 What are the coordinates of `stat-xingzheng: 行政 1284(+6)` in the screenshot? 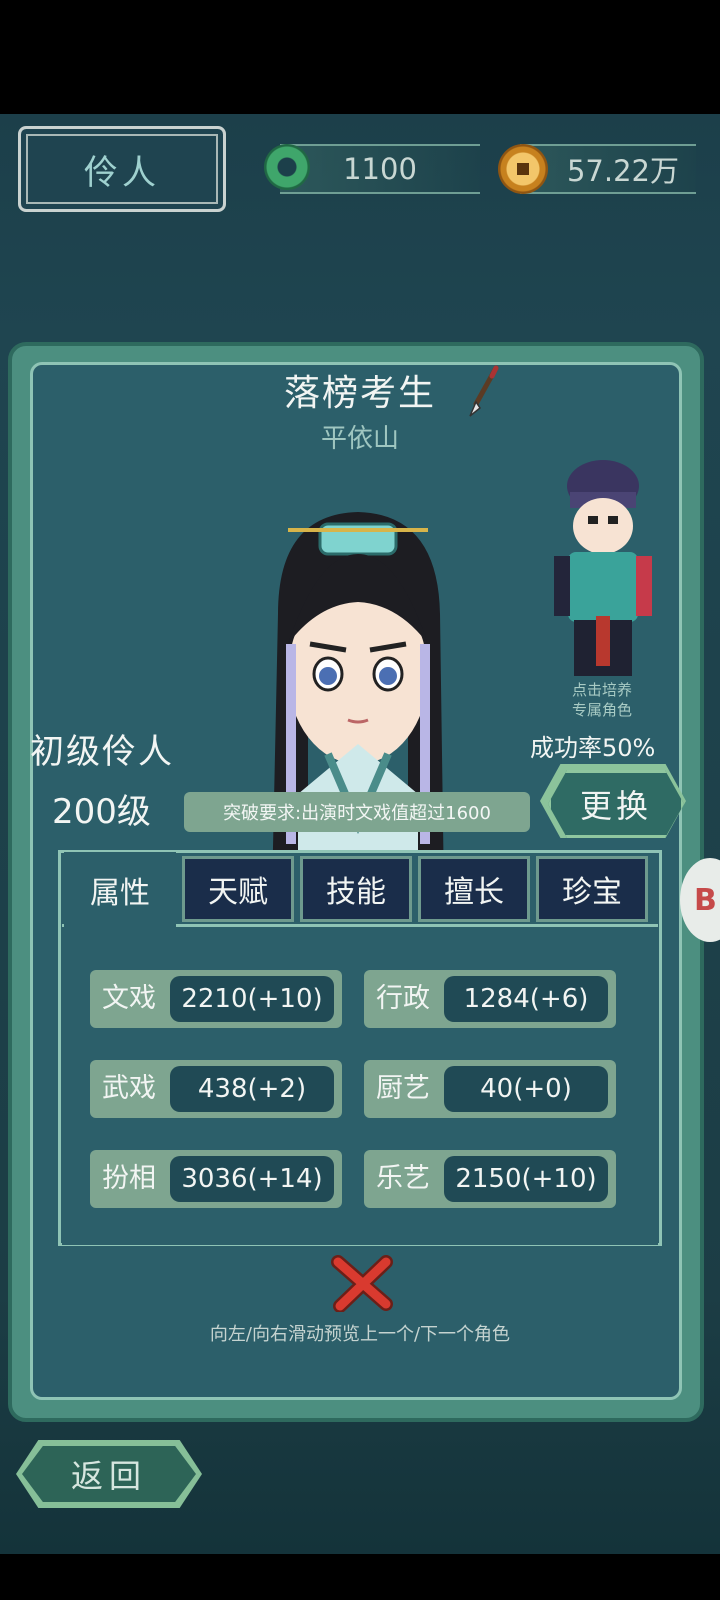 It's located at (490, 999).